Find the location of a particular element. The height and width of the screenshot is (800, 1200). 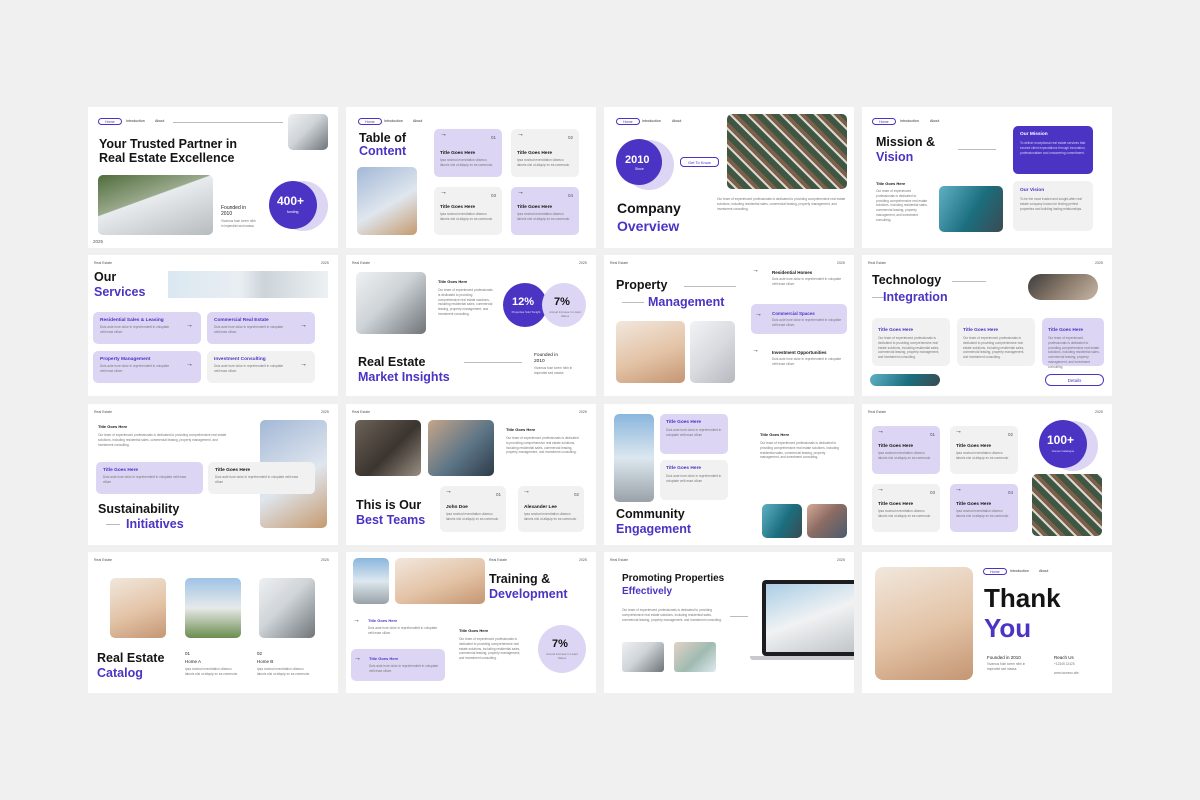

pm-item-1-title: Residential Homes is located at coordinates (792, 272).